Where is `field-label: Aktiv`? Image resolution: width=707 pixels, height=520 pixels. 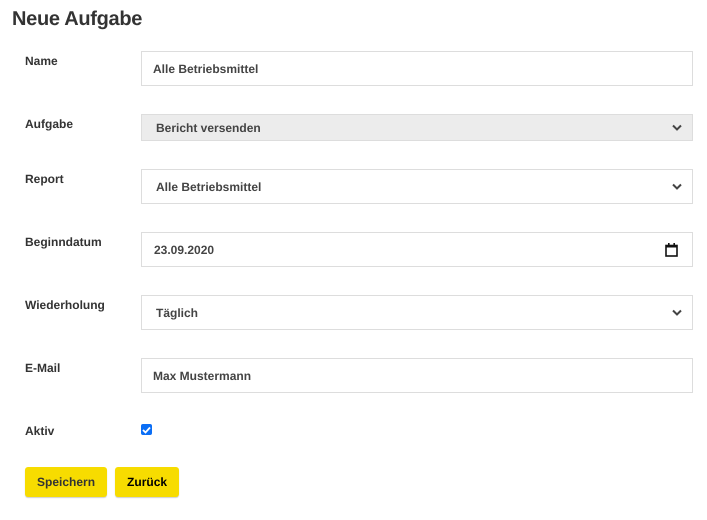 field-label: Aktiv is located at coordinates (40, 430).